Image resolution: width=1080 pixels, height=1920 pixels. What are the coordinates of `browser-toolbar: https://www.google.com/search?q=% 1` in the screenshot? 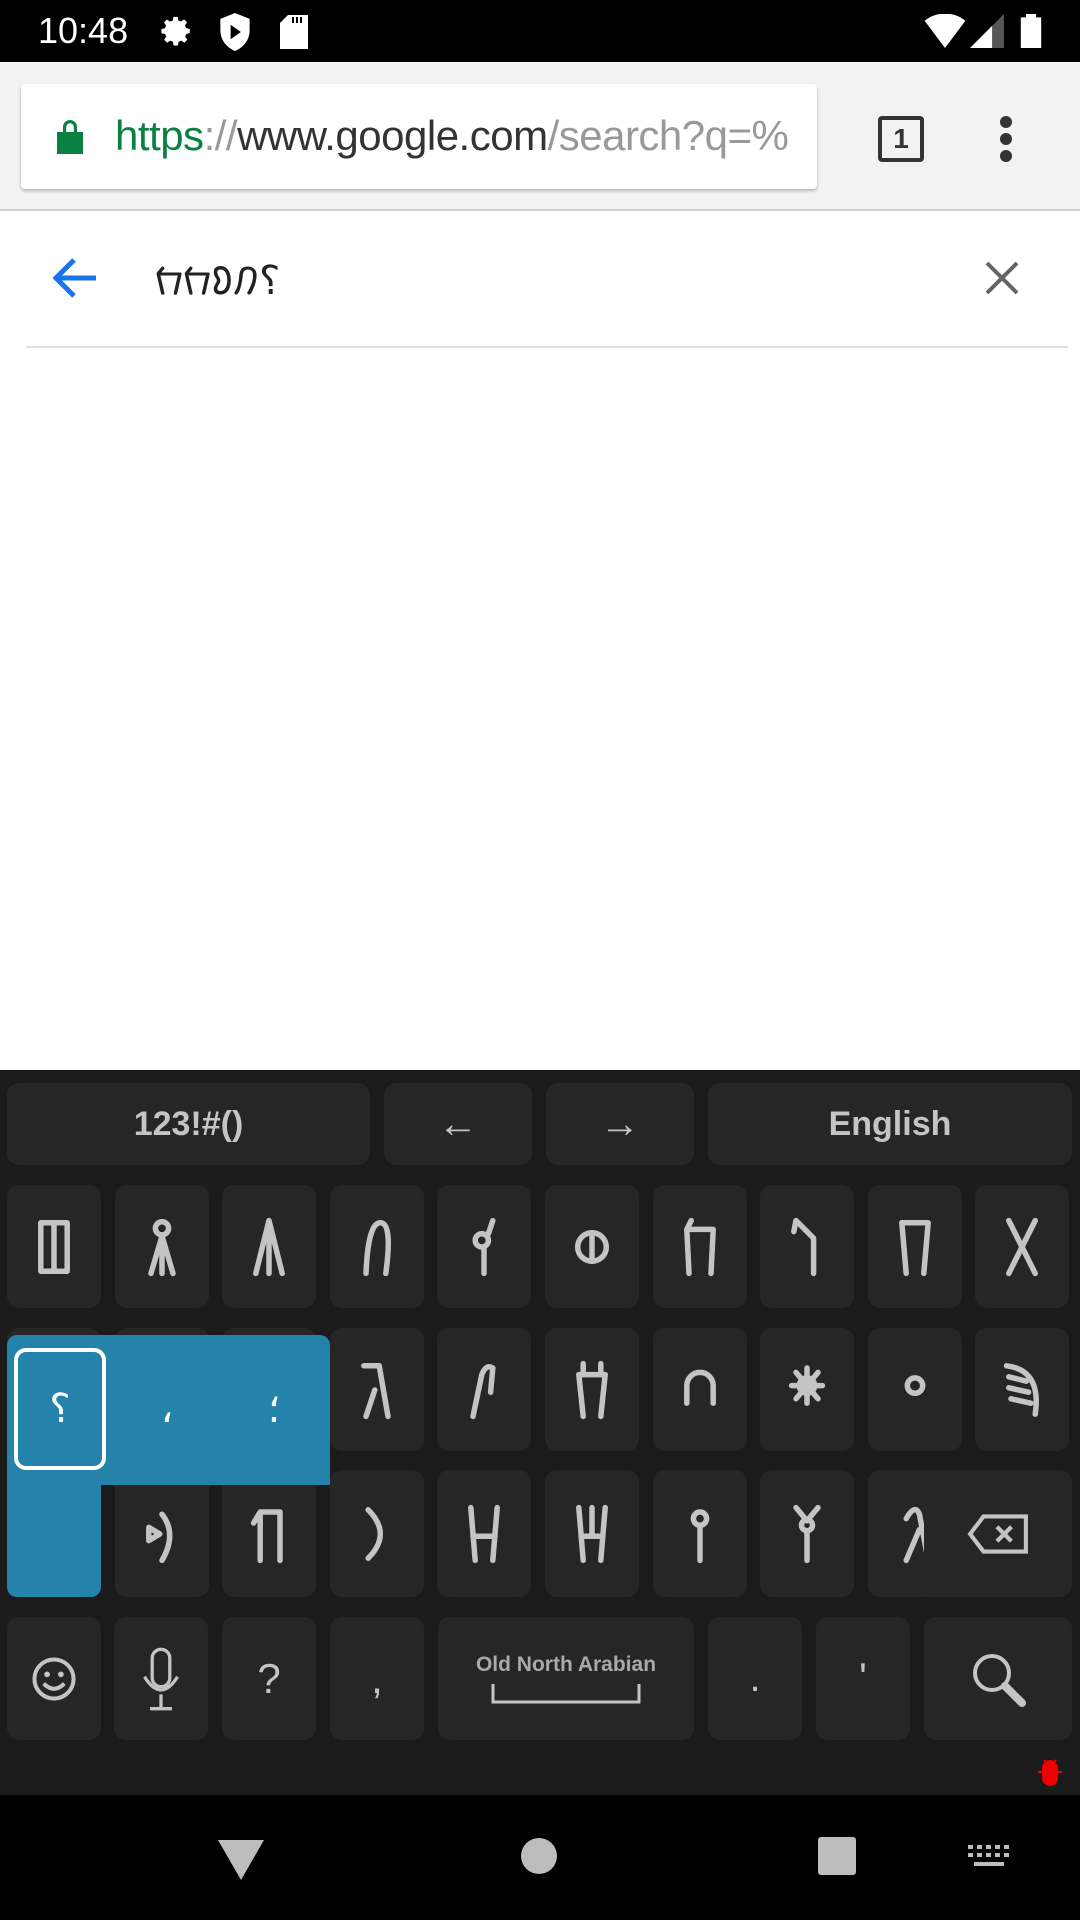 It's located at (540, 136).